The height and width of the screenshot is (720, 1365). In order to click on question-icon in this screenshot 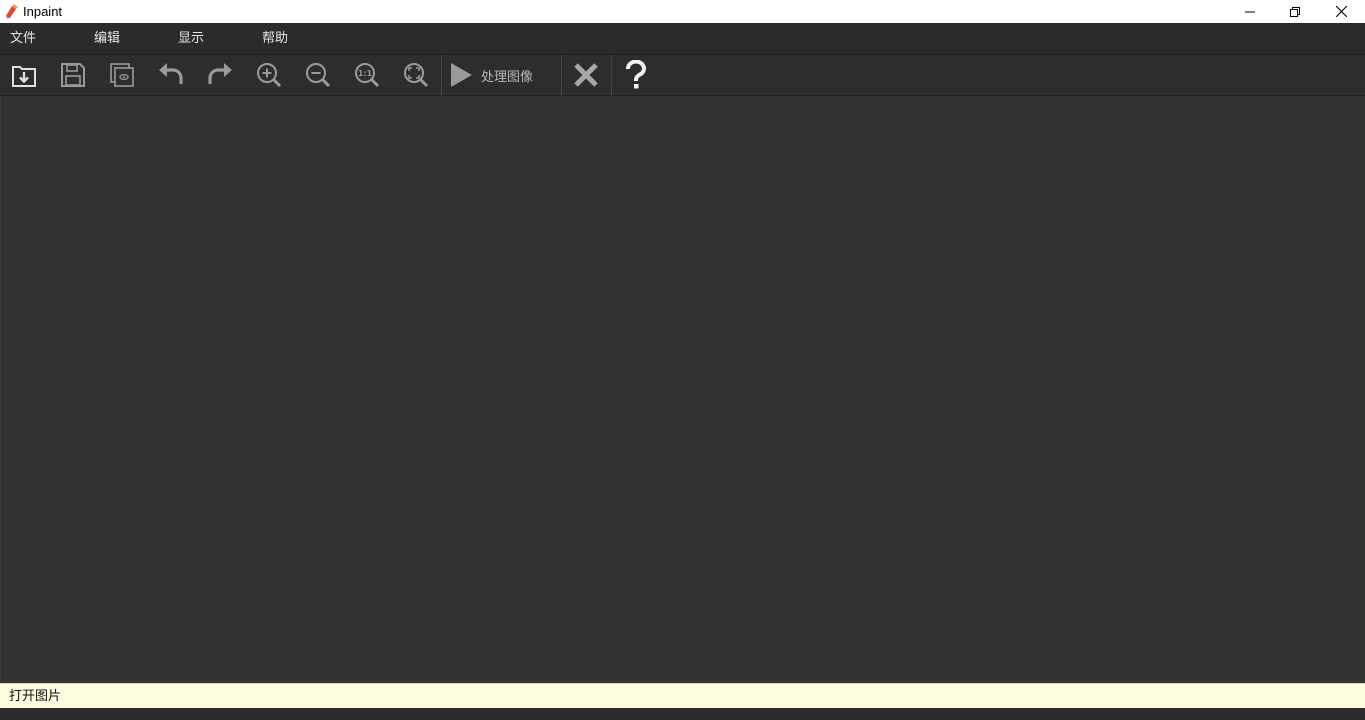, I will do `click(636, 74)`.